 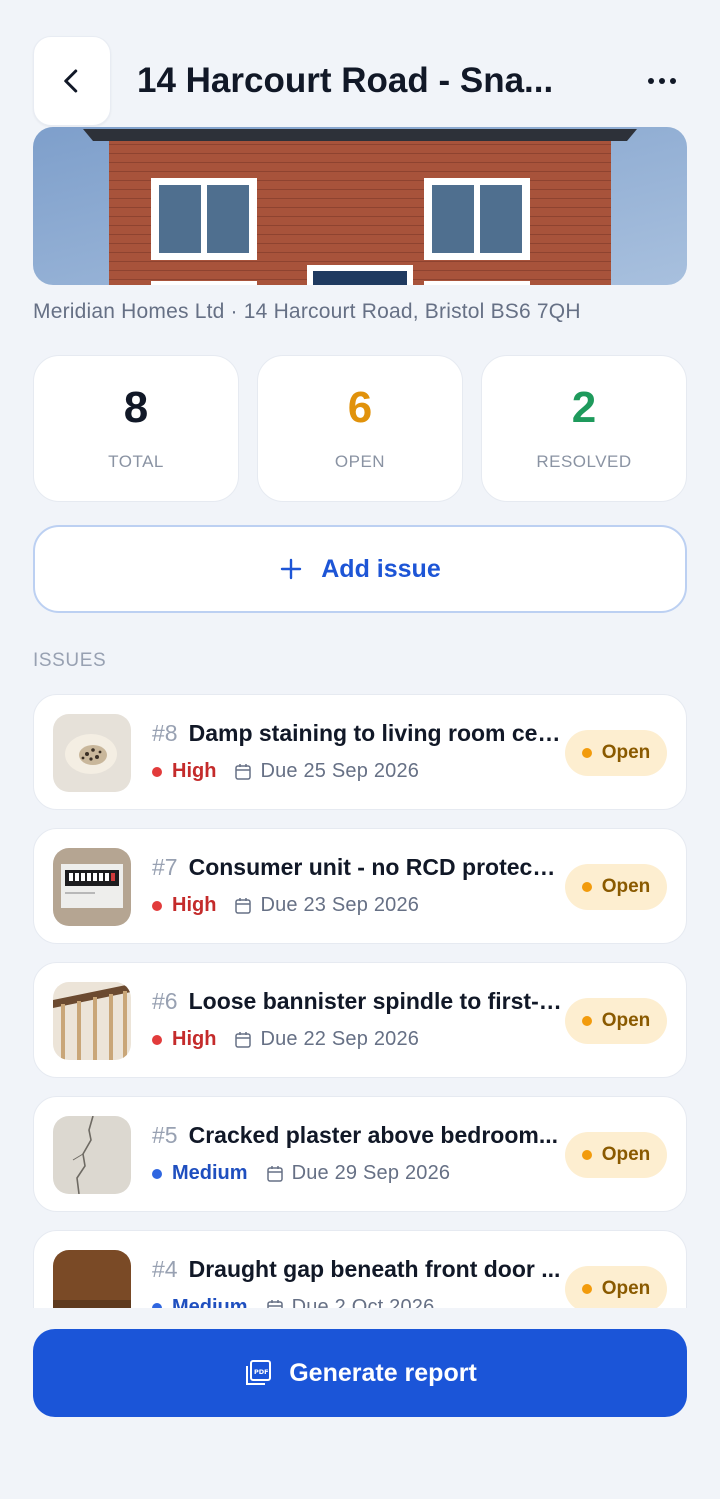 What do you see at coordinates (261, 1372) in the screenshot?
I see `svg-text: PDF` at bounding box center [261, 1372].